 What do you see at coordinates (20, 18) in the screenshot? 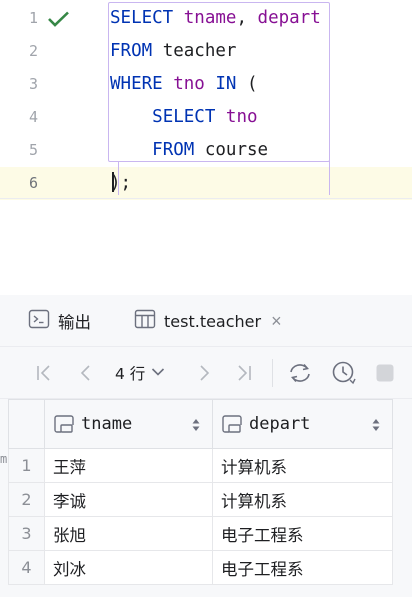
I see `line-number: 1` at bounding box center [20, 18].